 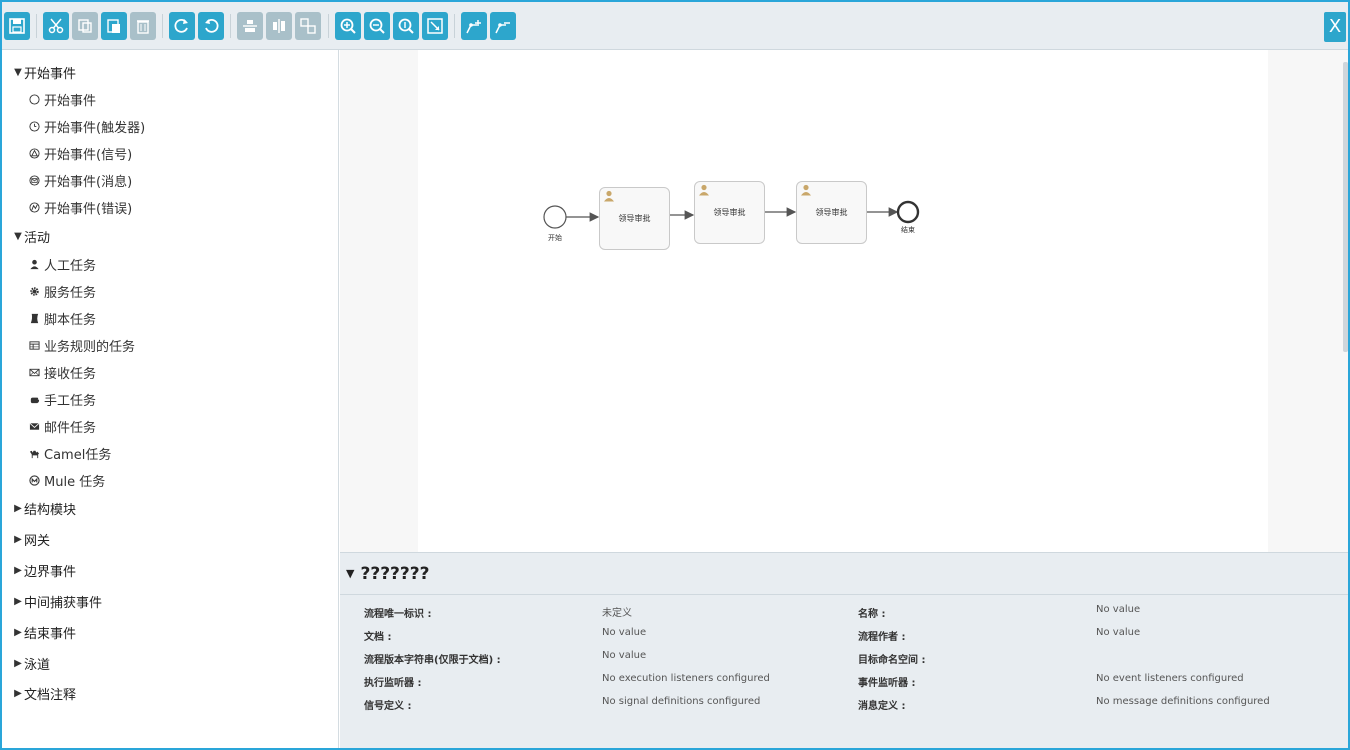 What do you see at coordinates (872, 614) in the screenshot?
I see `prop-label-name: 名称 :` at bounding box center [872, 614].